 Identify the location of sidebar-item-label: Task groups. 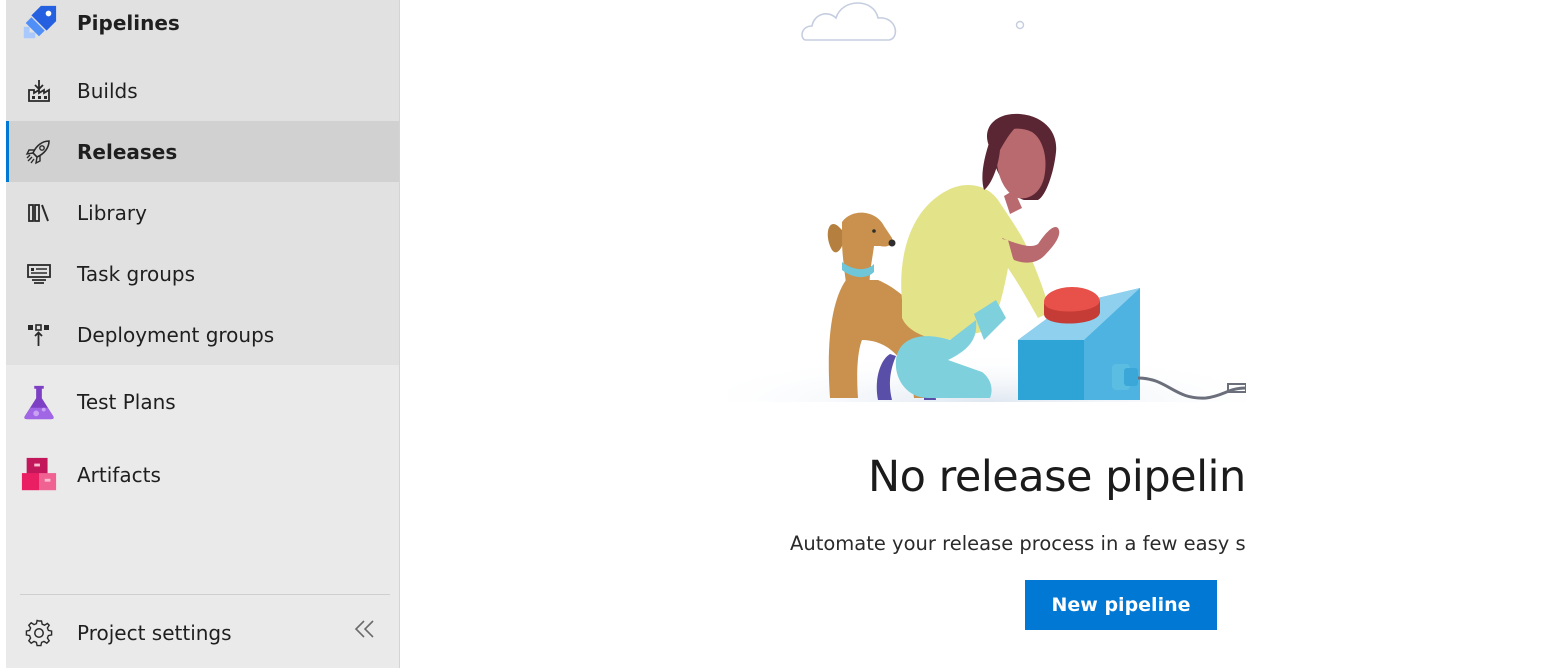
(136, 273).